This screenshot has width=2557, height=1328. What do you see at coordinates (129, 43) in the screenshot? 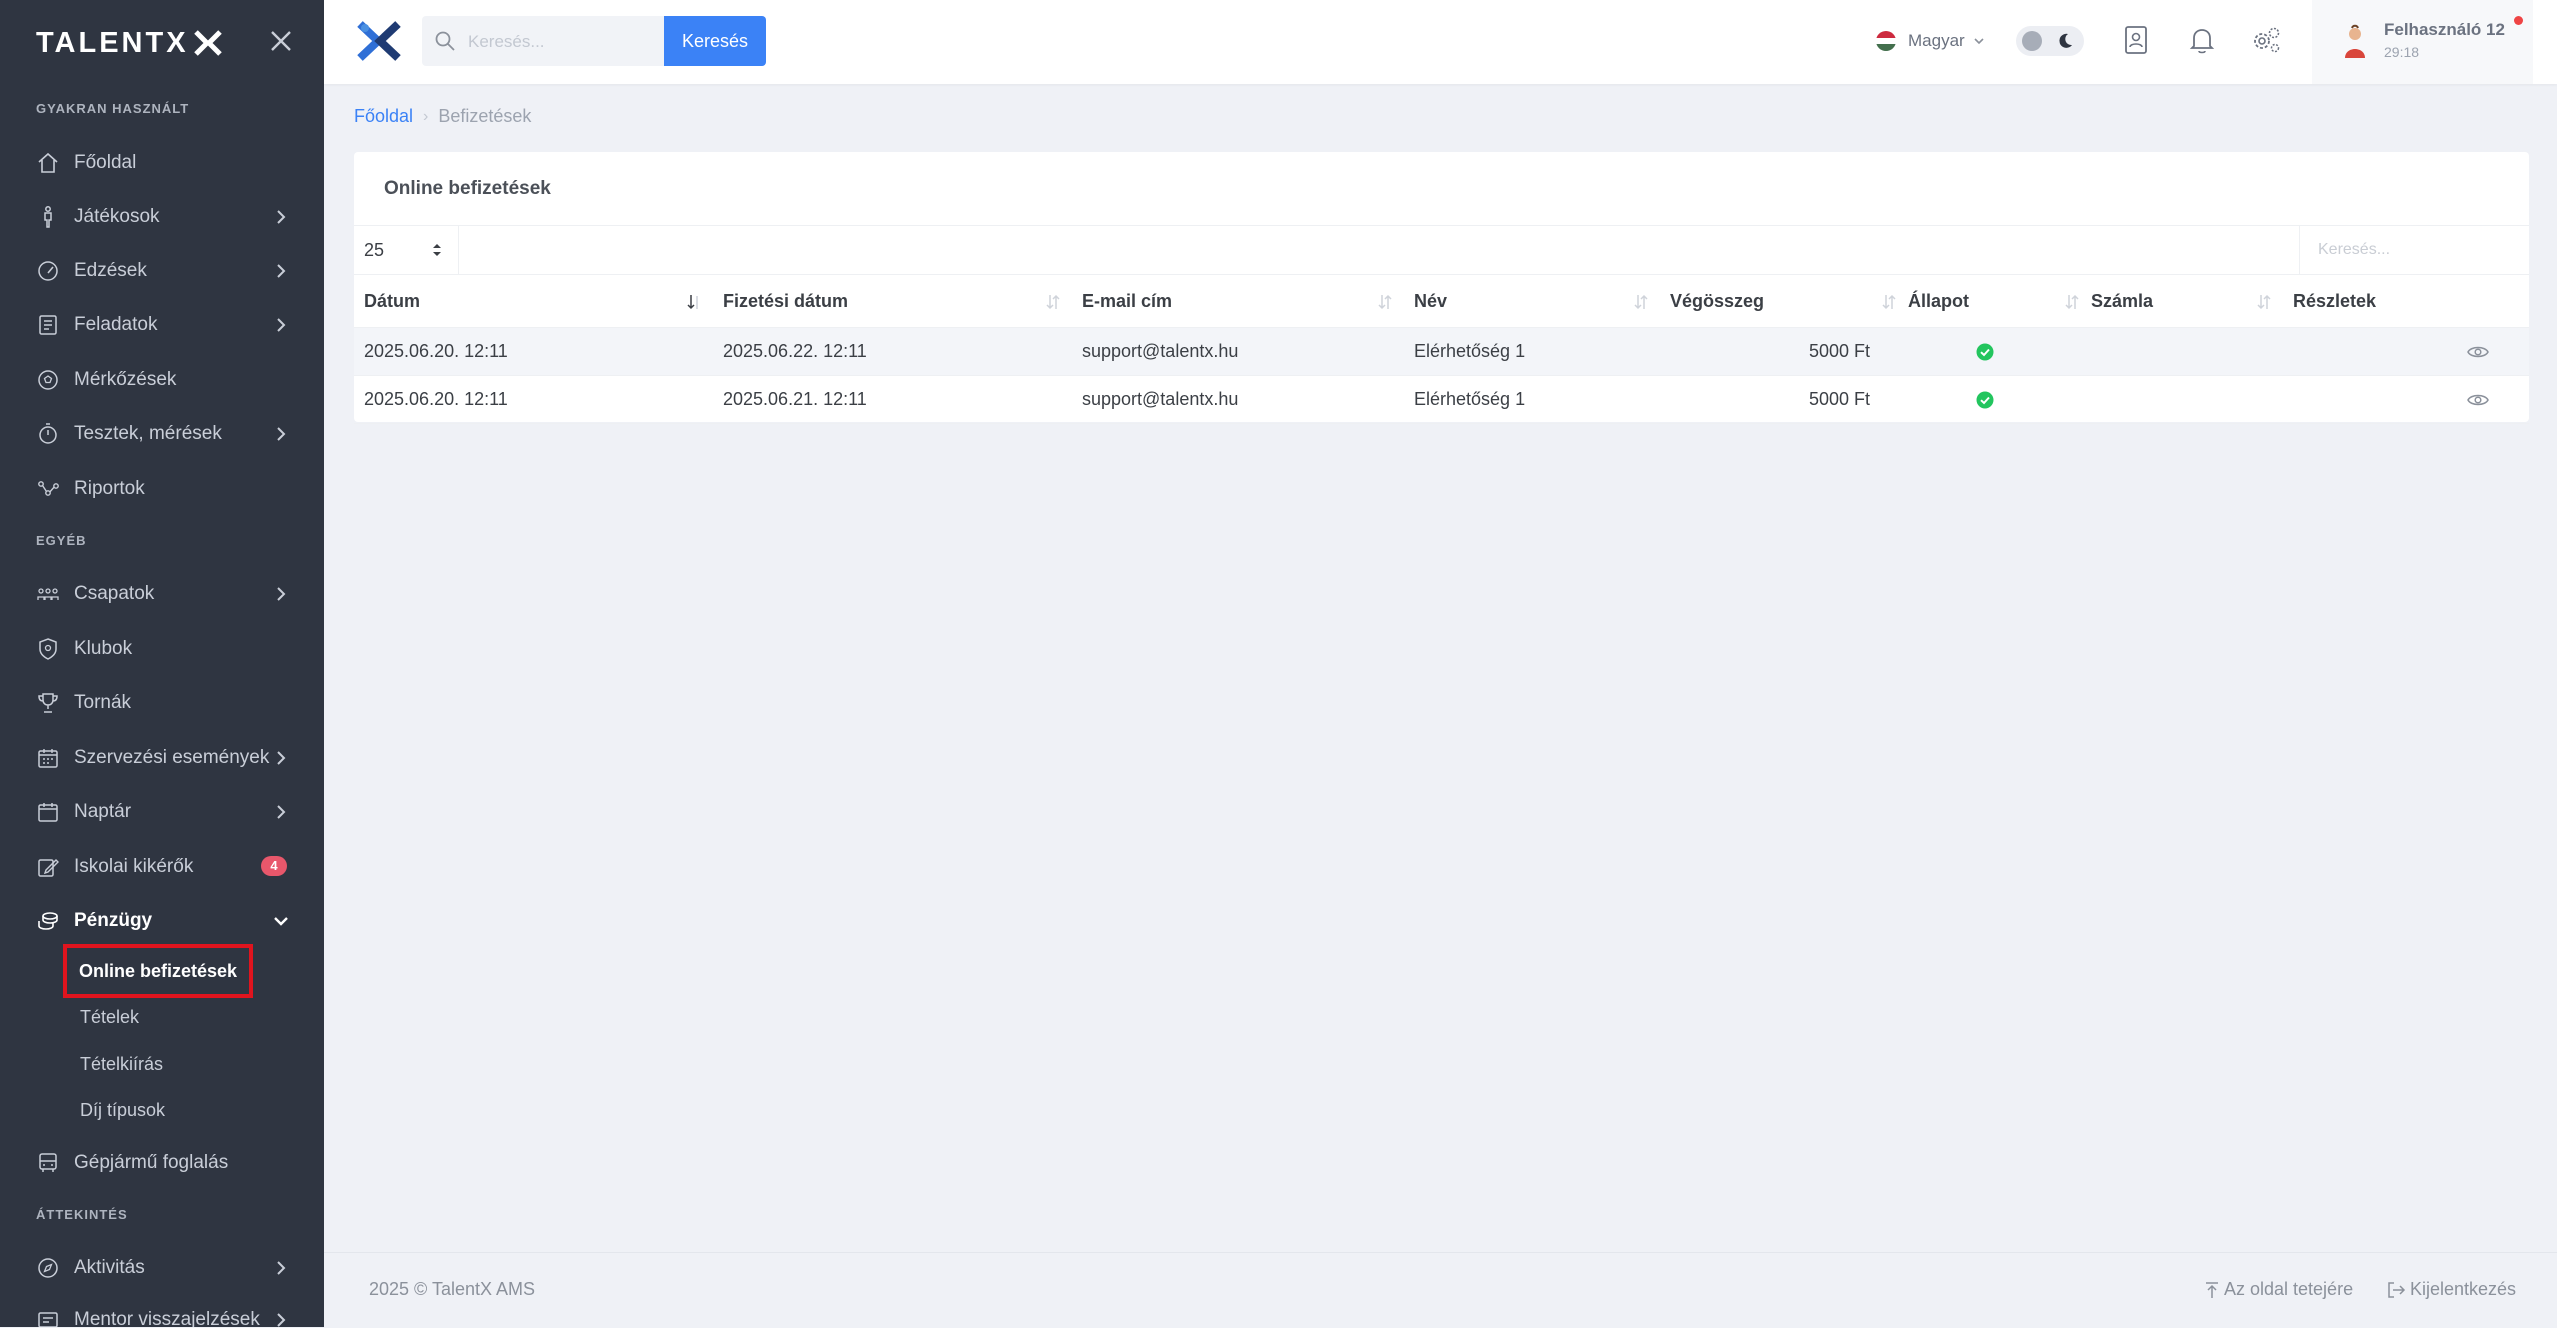
I see `app-logo: TALENTX` at bounding box center [129, 43].